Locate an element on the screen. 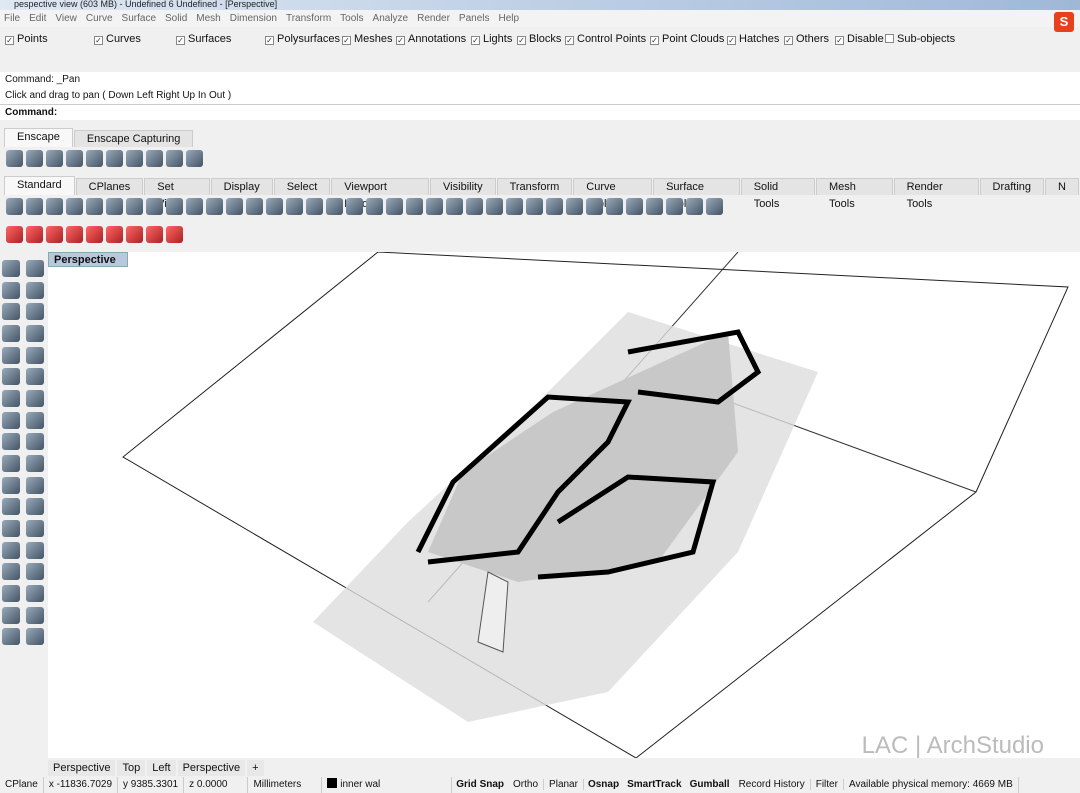 This screenshot has height=793, width=1080. menu-file: File is located at coordinates (12, 18).